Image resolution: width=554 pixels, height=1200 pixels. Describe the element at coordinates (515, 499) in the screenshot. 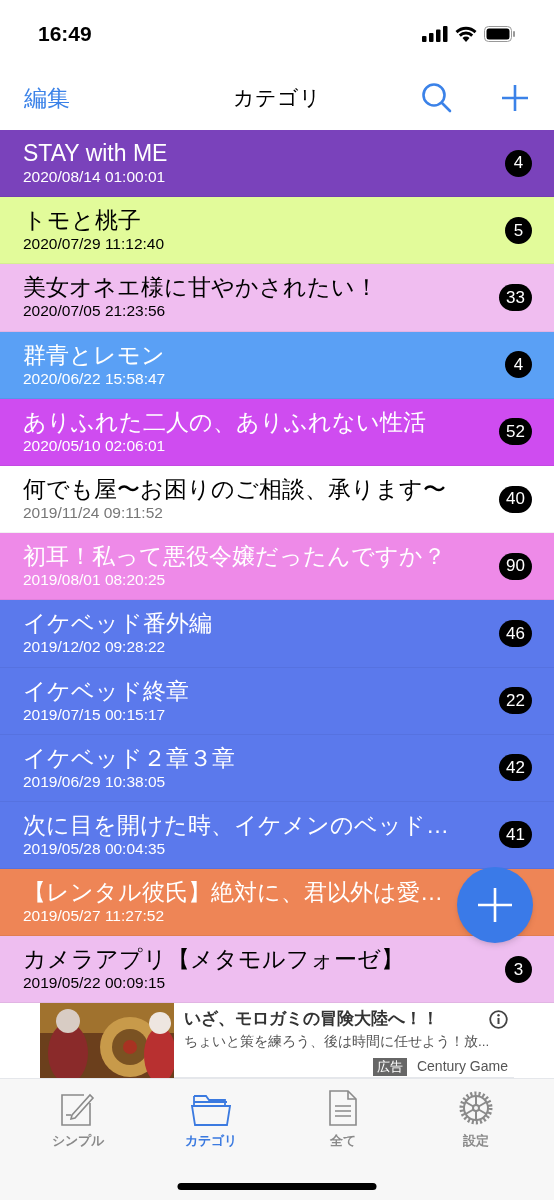

I see `count-badge: 40` at that location.